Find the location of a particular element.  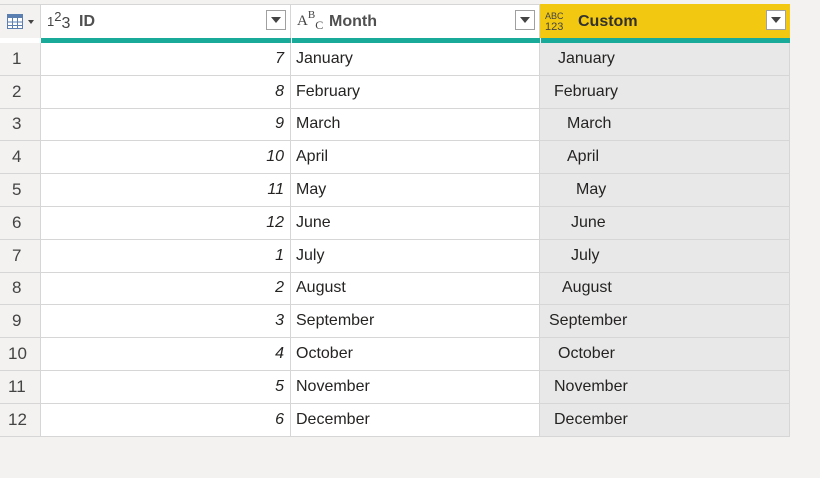

cell-id: 9 is located at coordinates (166, 125).